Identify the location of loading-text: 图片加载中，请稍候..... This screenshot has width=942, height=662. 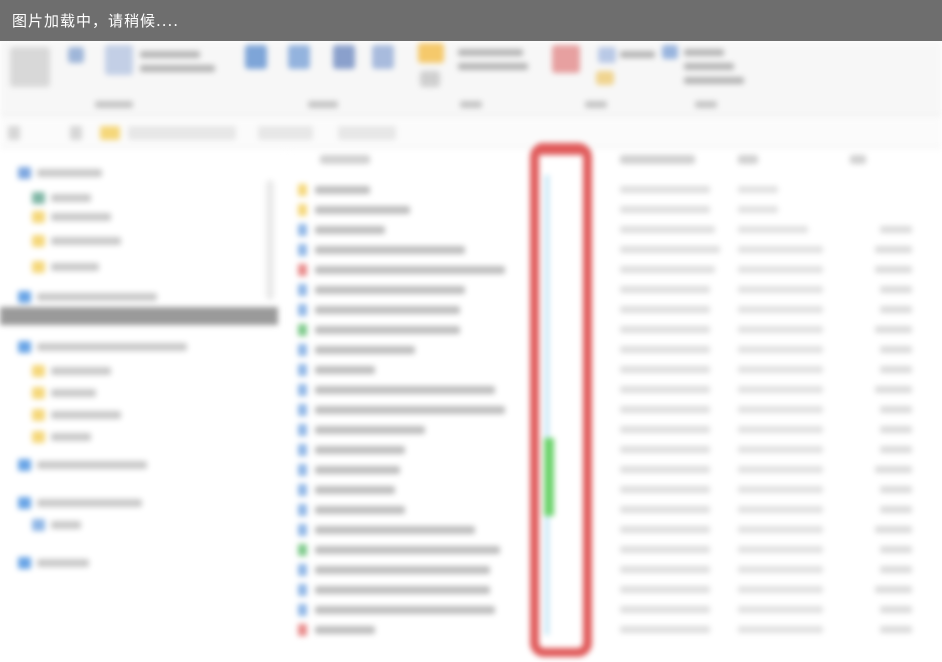
(96, 21).